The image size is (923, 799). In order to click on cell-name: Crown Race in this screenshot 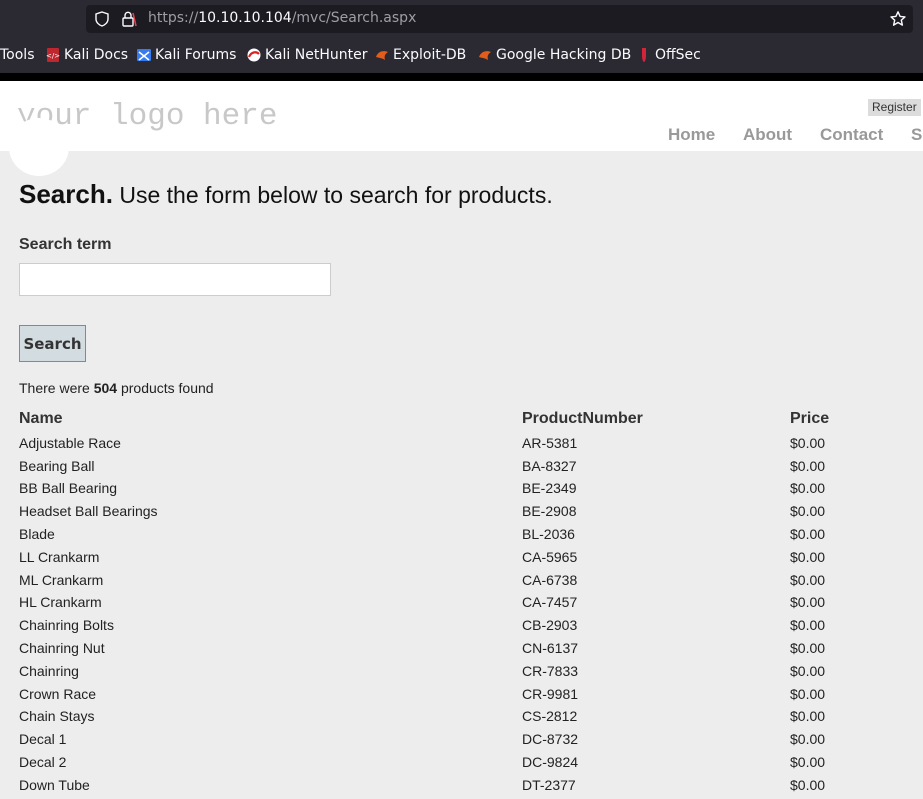, I will do `click(58, 694)`.